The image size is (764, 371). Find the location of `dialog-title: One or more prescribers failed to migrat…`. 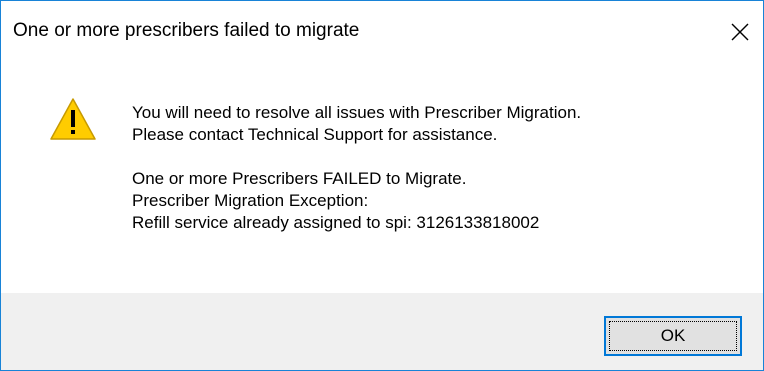

dialog-title: One or more prescribers failed to migrat… is located at coordinates (186, 30).